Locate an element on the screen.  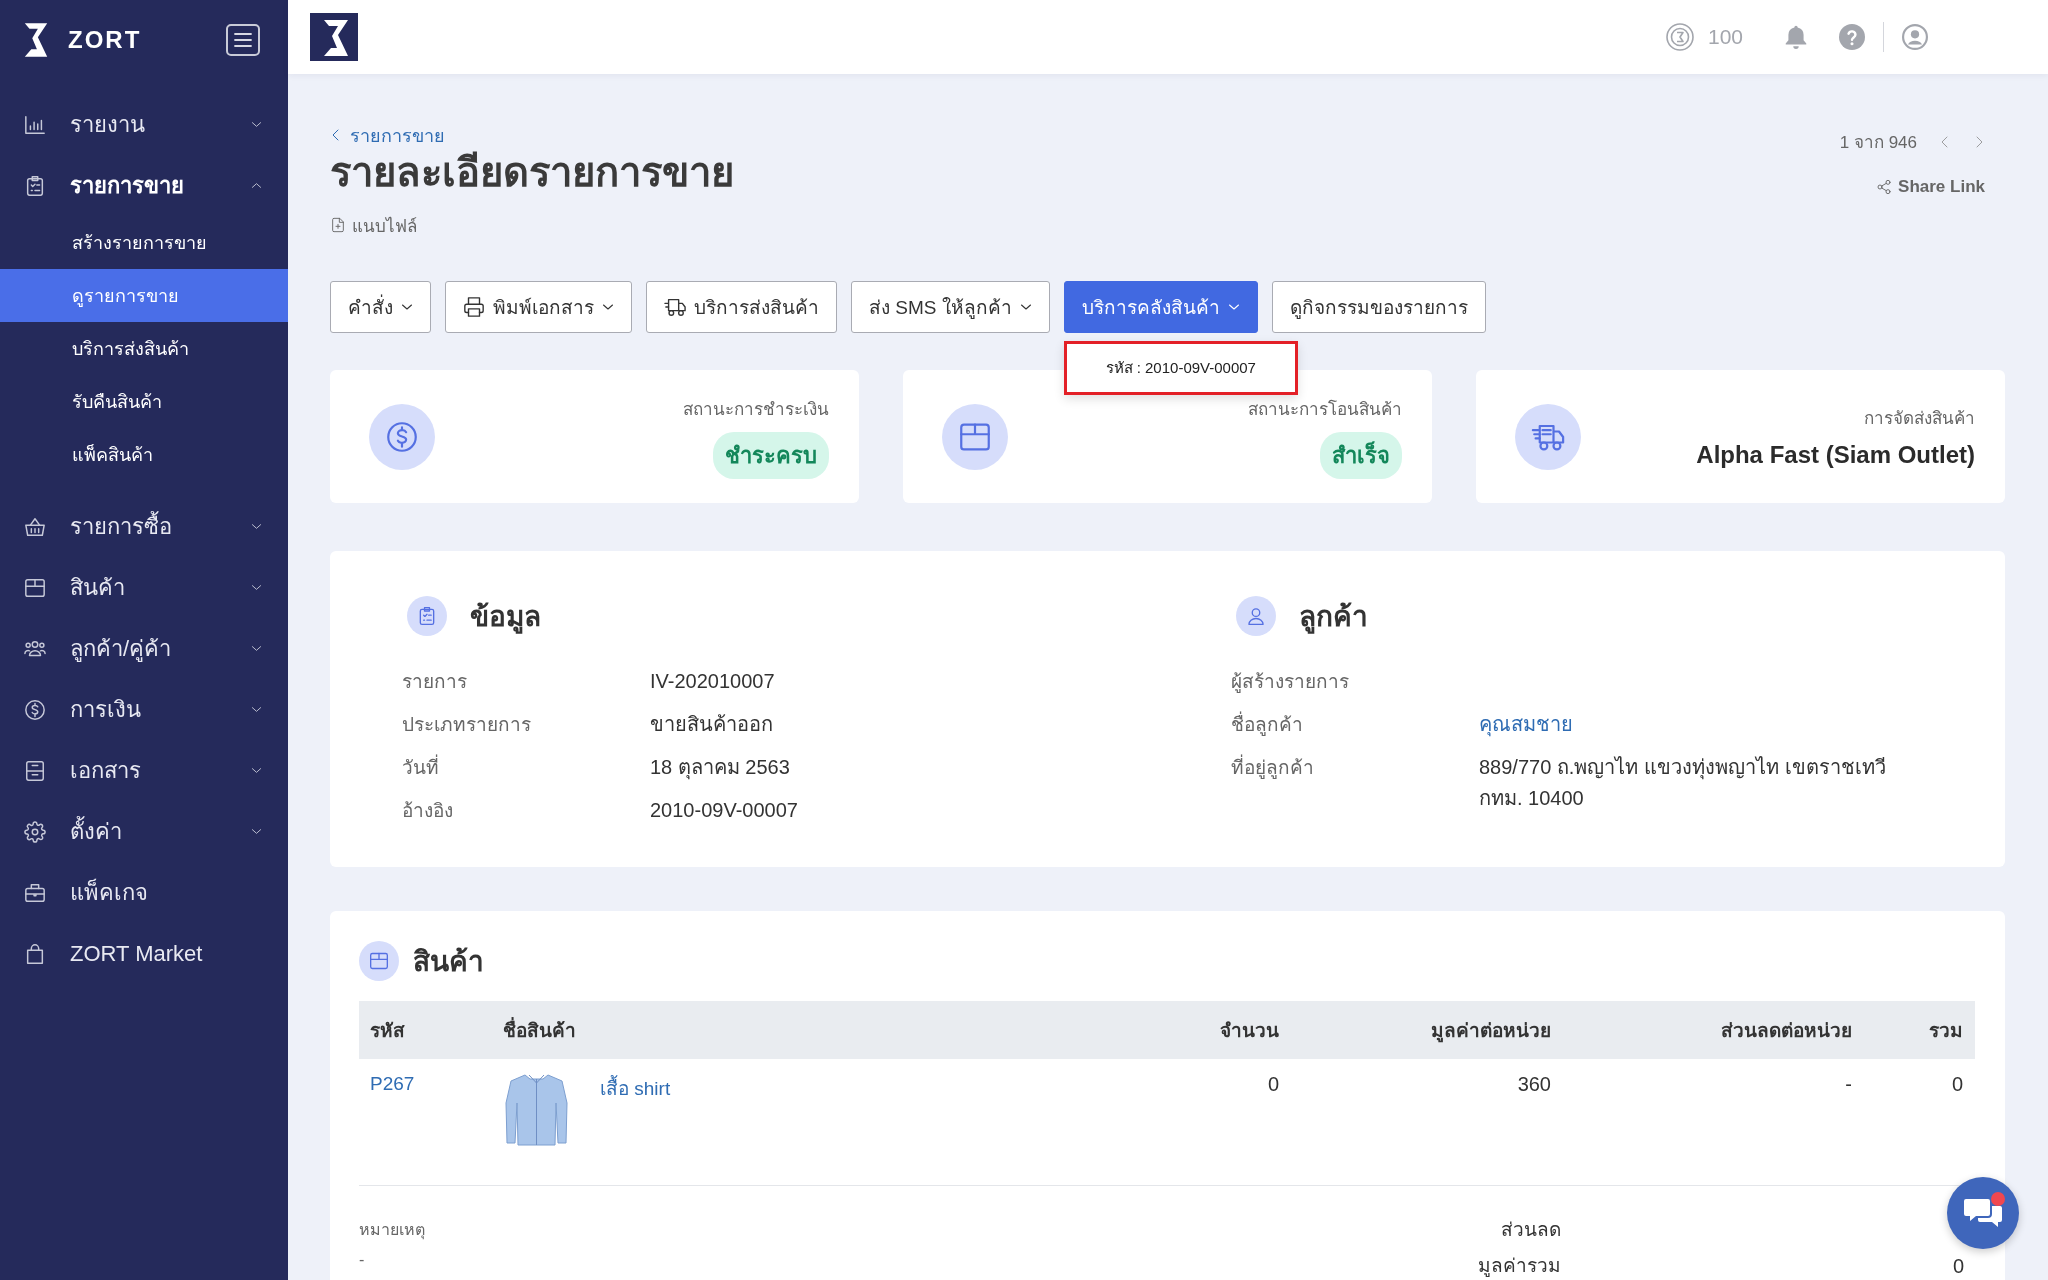
share-link: Share Link is located at coordinates (1930, 187).